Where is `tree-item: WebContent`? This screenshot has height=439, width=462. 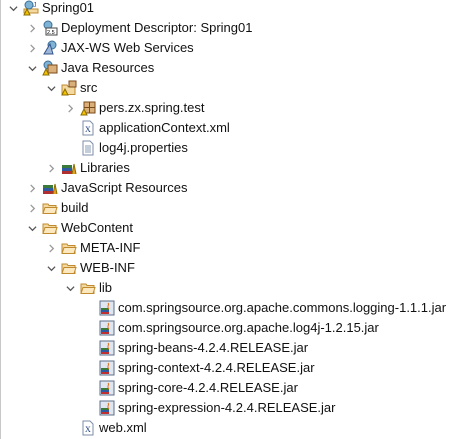
tree-item: WebContent is located at coordinates (79, 228).